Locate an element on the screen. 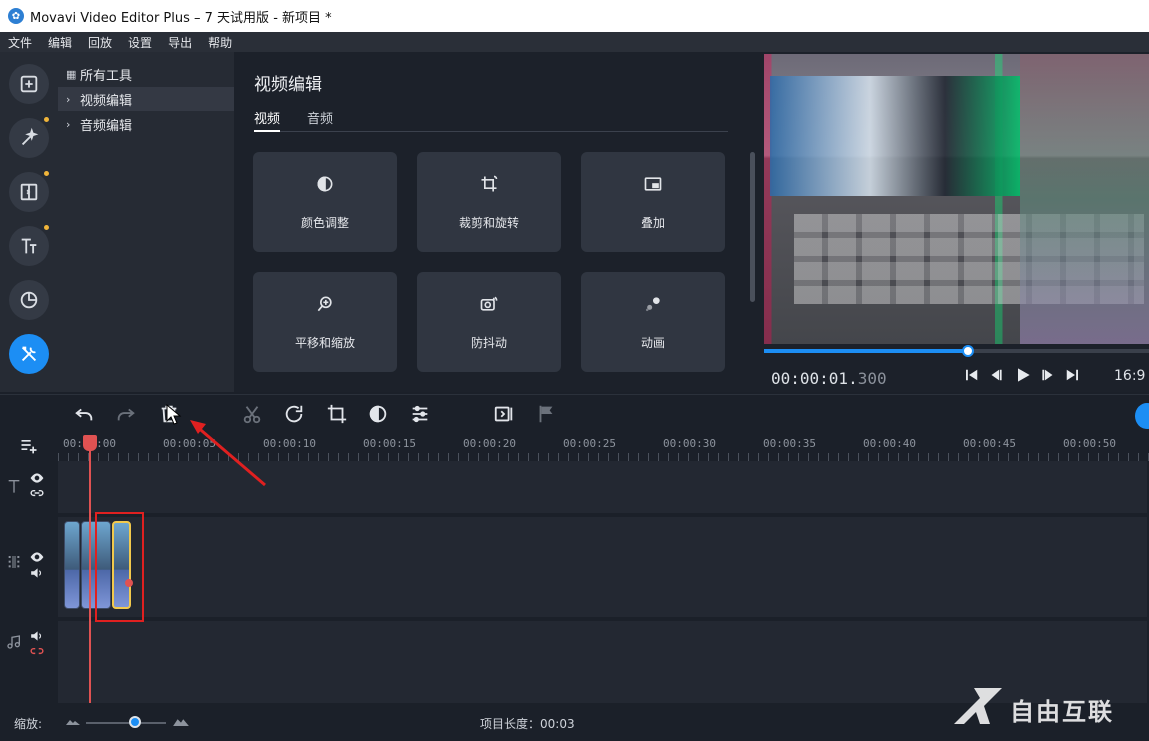 This screenshot has width=1149, height=741. stabilize-icon is located at coordinates (489, 303).